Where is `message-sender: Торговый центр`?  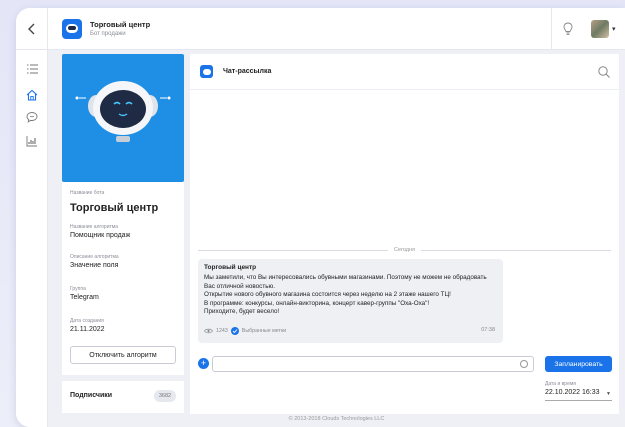
message-sender: Торговый центр is located at coordinates (230, 267).